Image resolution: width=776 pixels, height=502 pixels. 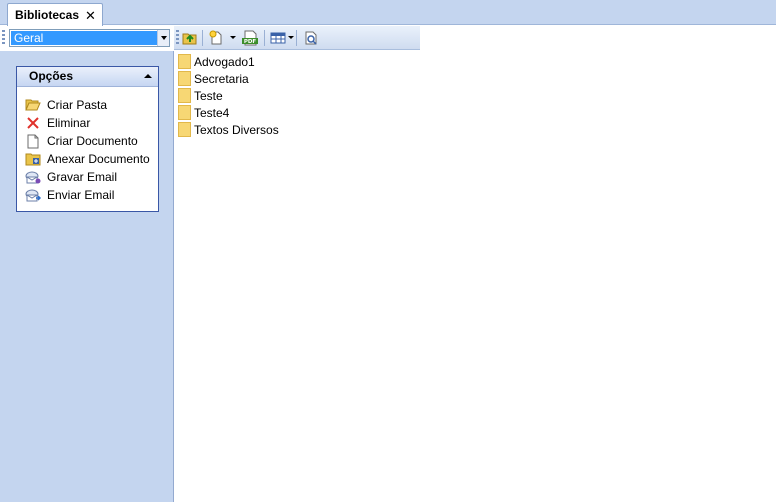 What do you see at coordinates (81, 195) in the screenshot?
I see `option-label: Enviar Email` at bounding box center [81, 195].